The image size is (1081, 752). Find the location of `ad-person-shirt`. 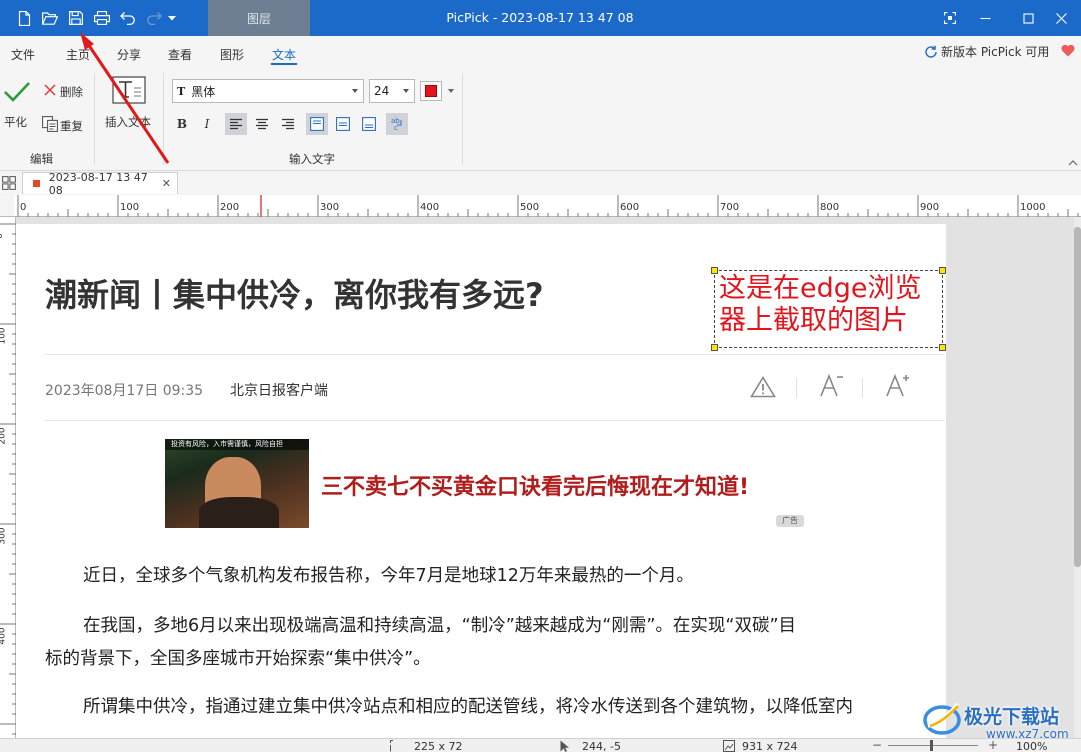

ad-person-shirt is located at coordinates (239, 512).